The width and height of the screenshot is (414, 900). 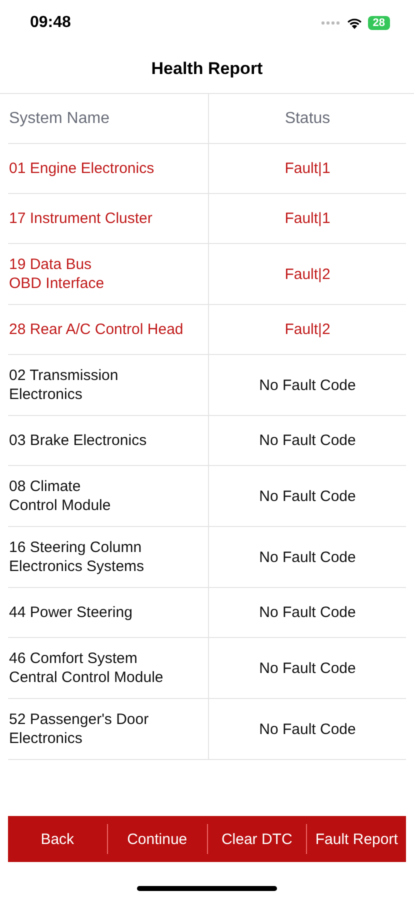 I want to click on system-name-cell: 46 Comfort System Central Control Module, so click(x=108, y=668).